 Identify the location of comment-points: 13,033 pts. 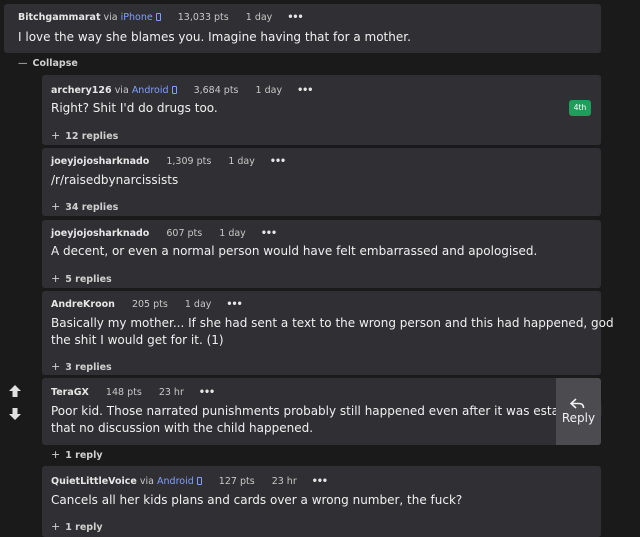
(203, 17).